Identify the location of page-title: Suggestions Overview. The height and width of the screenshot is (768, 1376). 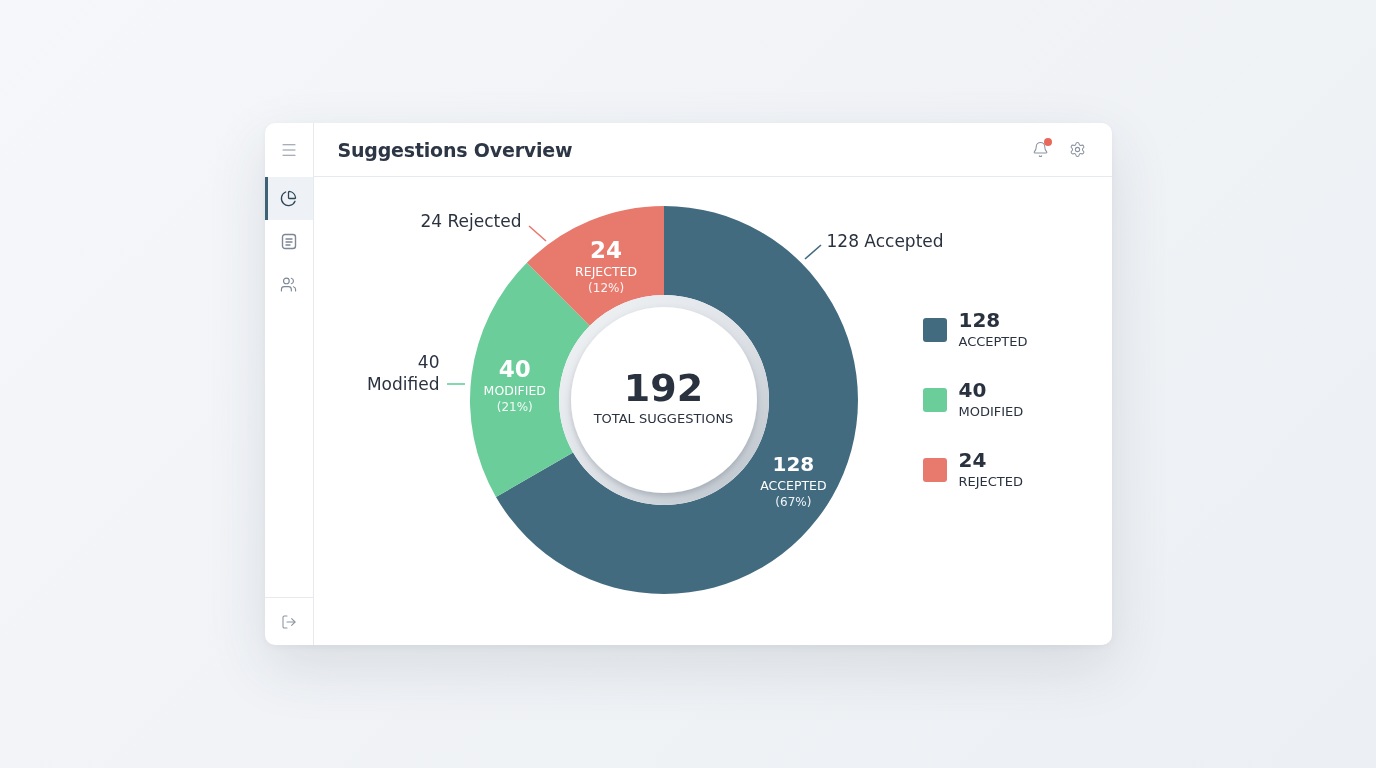
(455, 149).